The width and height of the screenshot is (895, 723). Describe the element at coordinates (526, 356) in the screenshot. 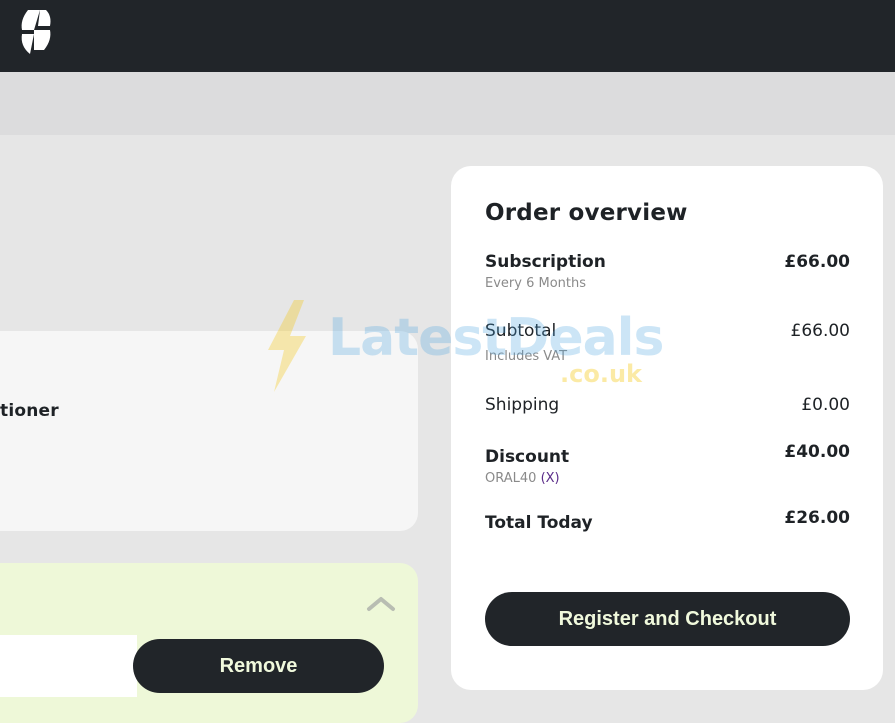

I see `vat-note: Includes VAT` at that location.